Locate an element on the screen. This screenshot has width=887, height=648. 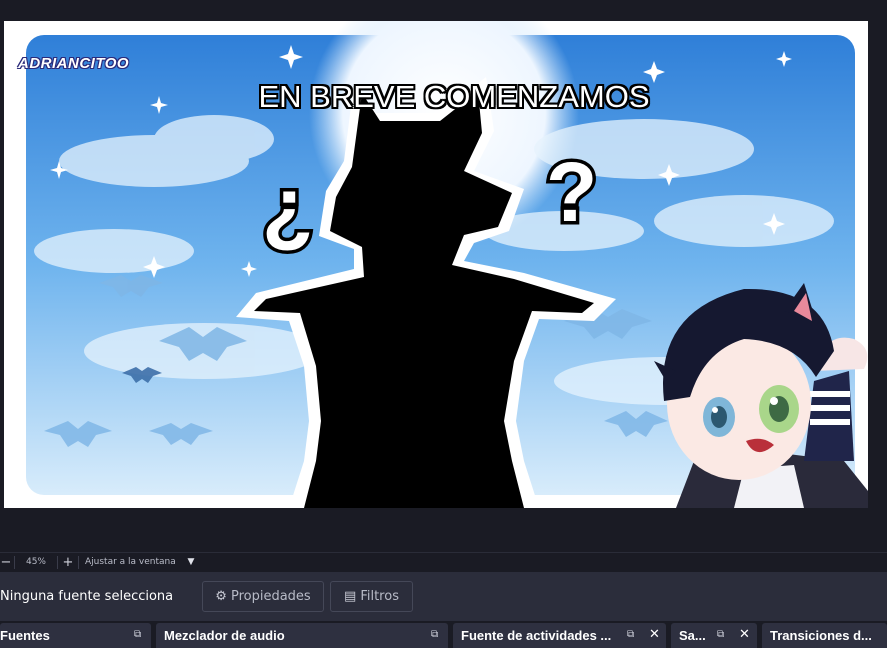
preview-scrollbar is located at coordinates (877, 264).